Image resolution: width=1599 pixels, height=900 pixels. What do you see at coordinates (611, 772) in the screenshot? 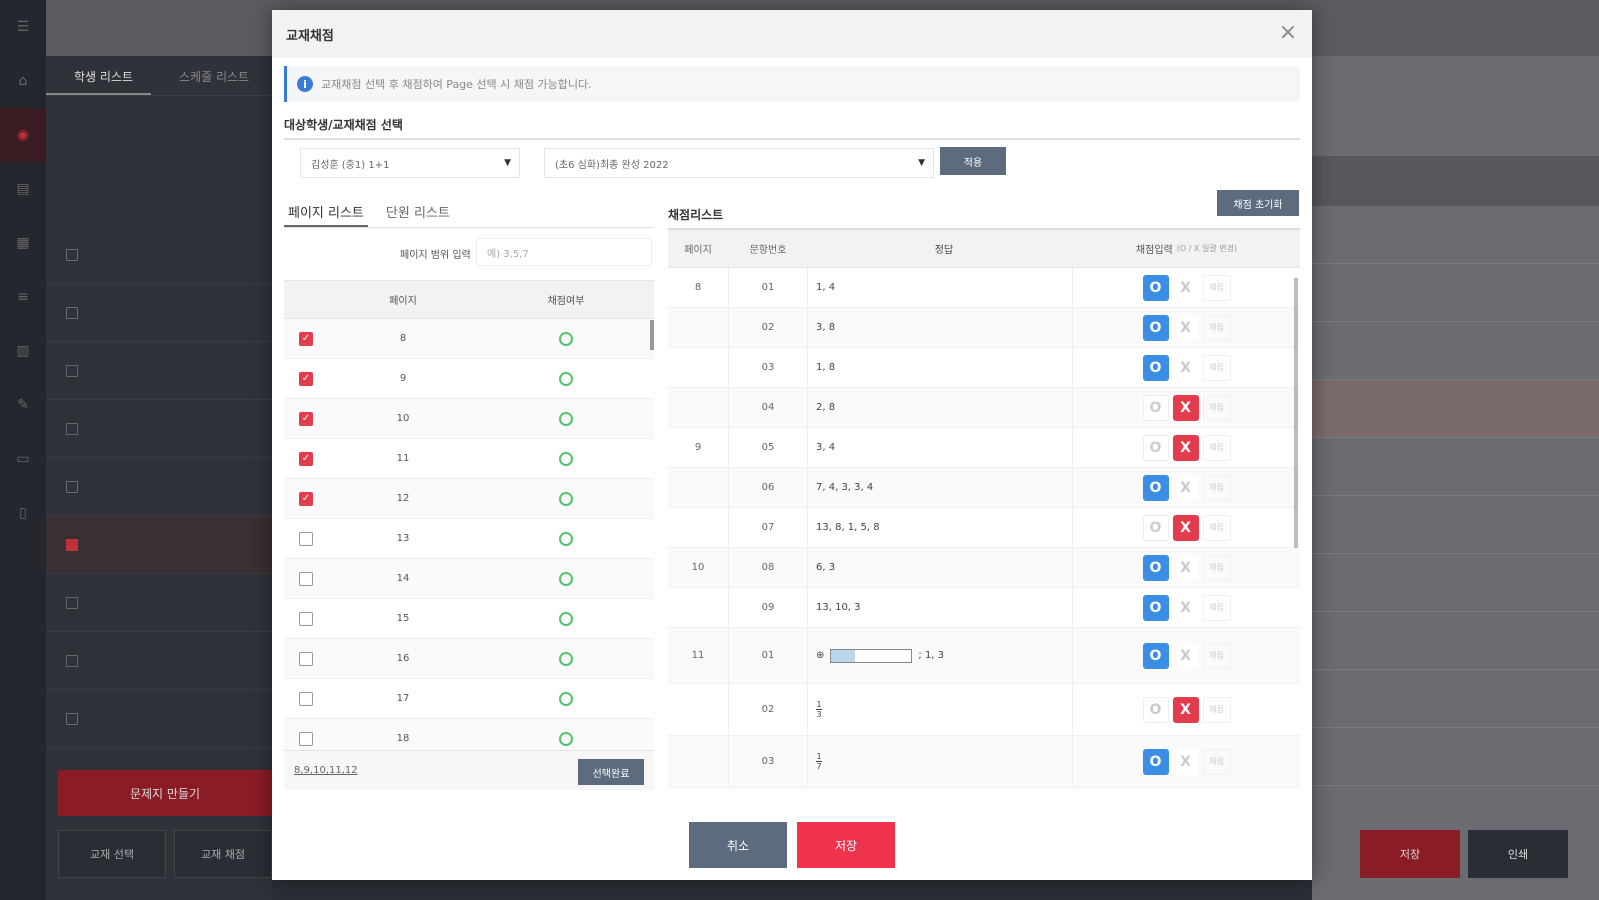
I see `select-complete-button: 선택완료` at bounding box center [611, 772].